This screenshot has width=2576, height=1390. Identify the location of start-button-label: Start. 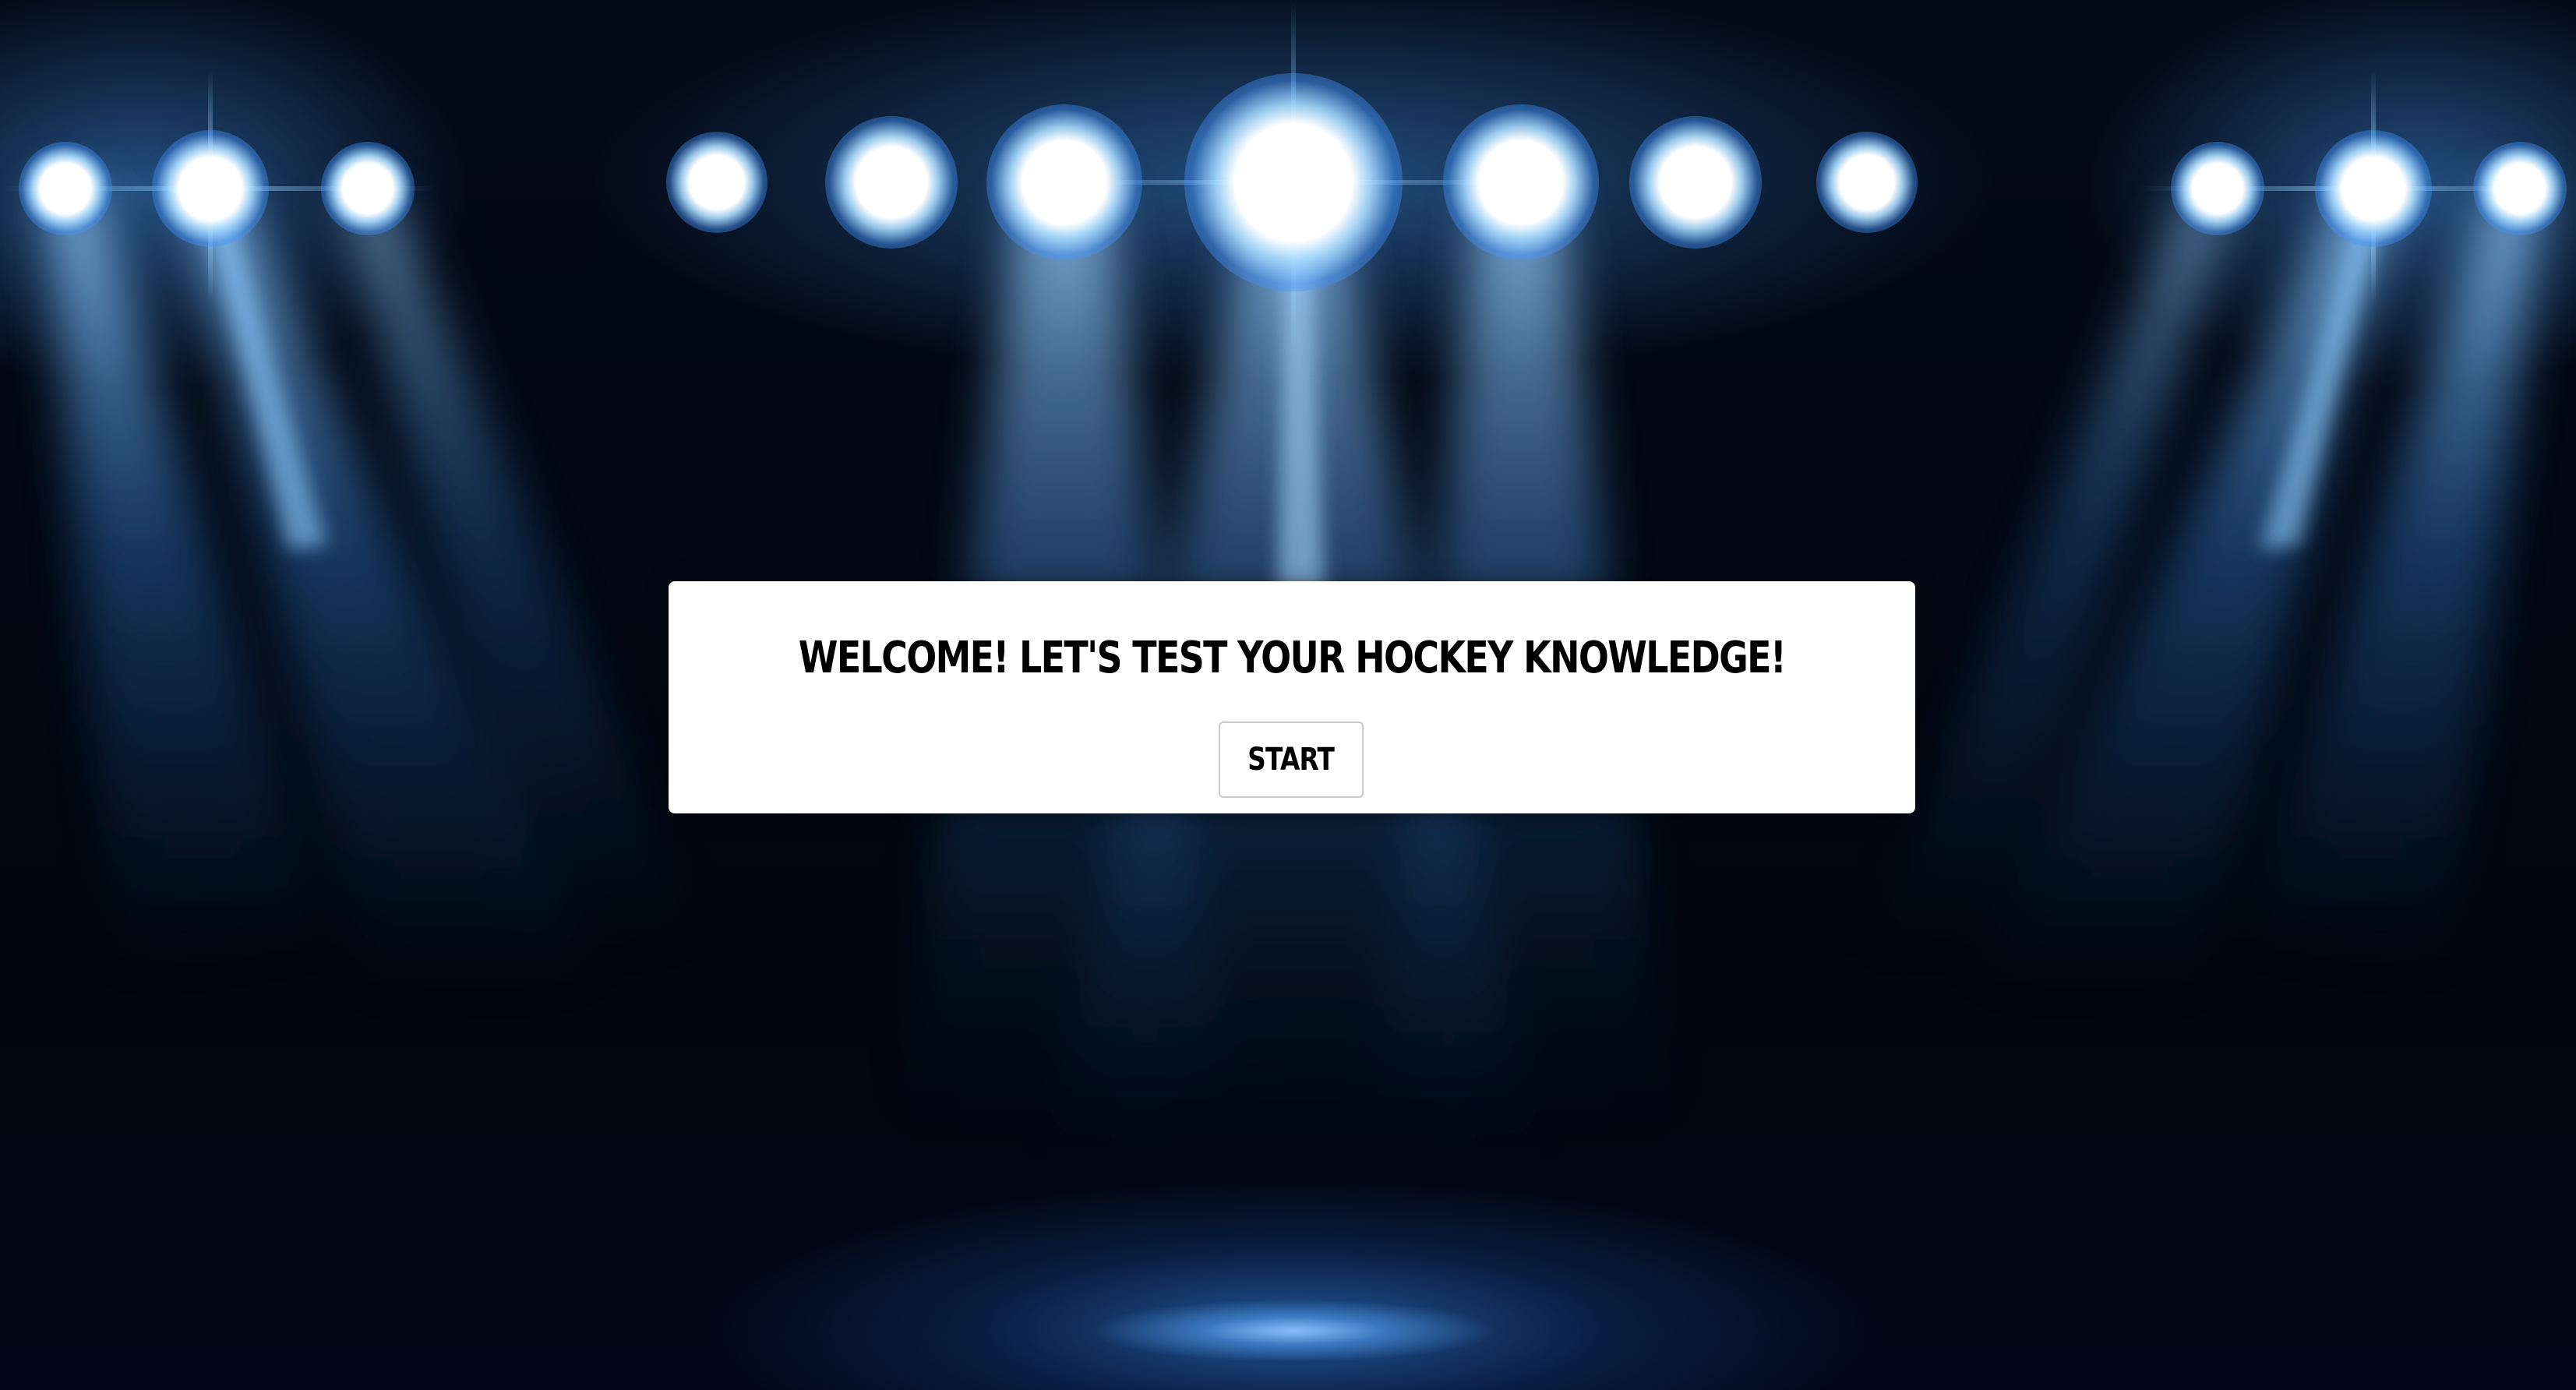
(1291, 760).